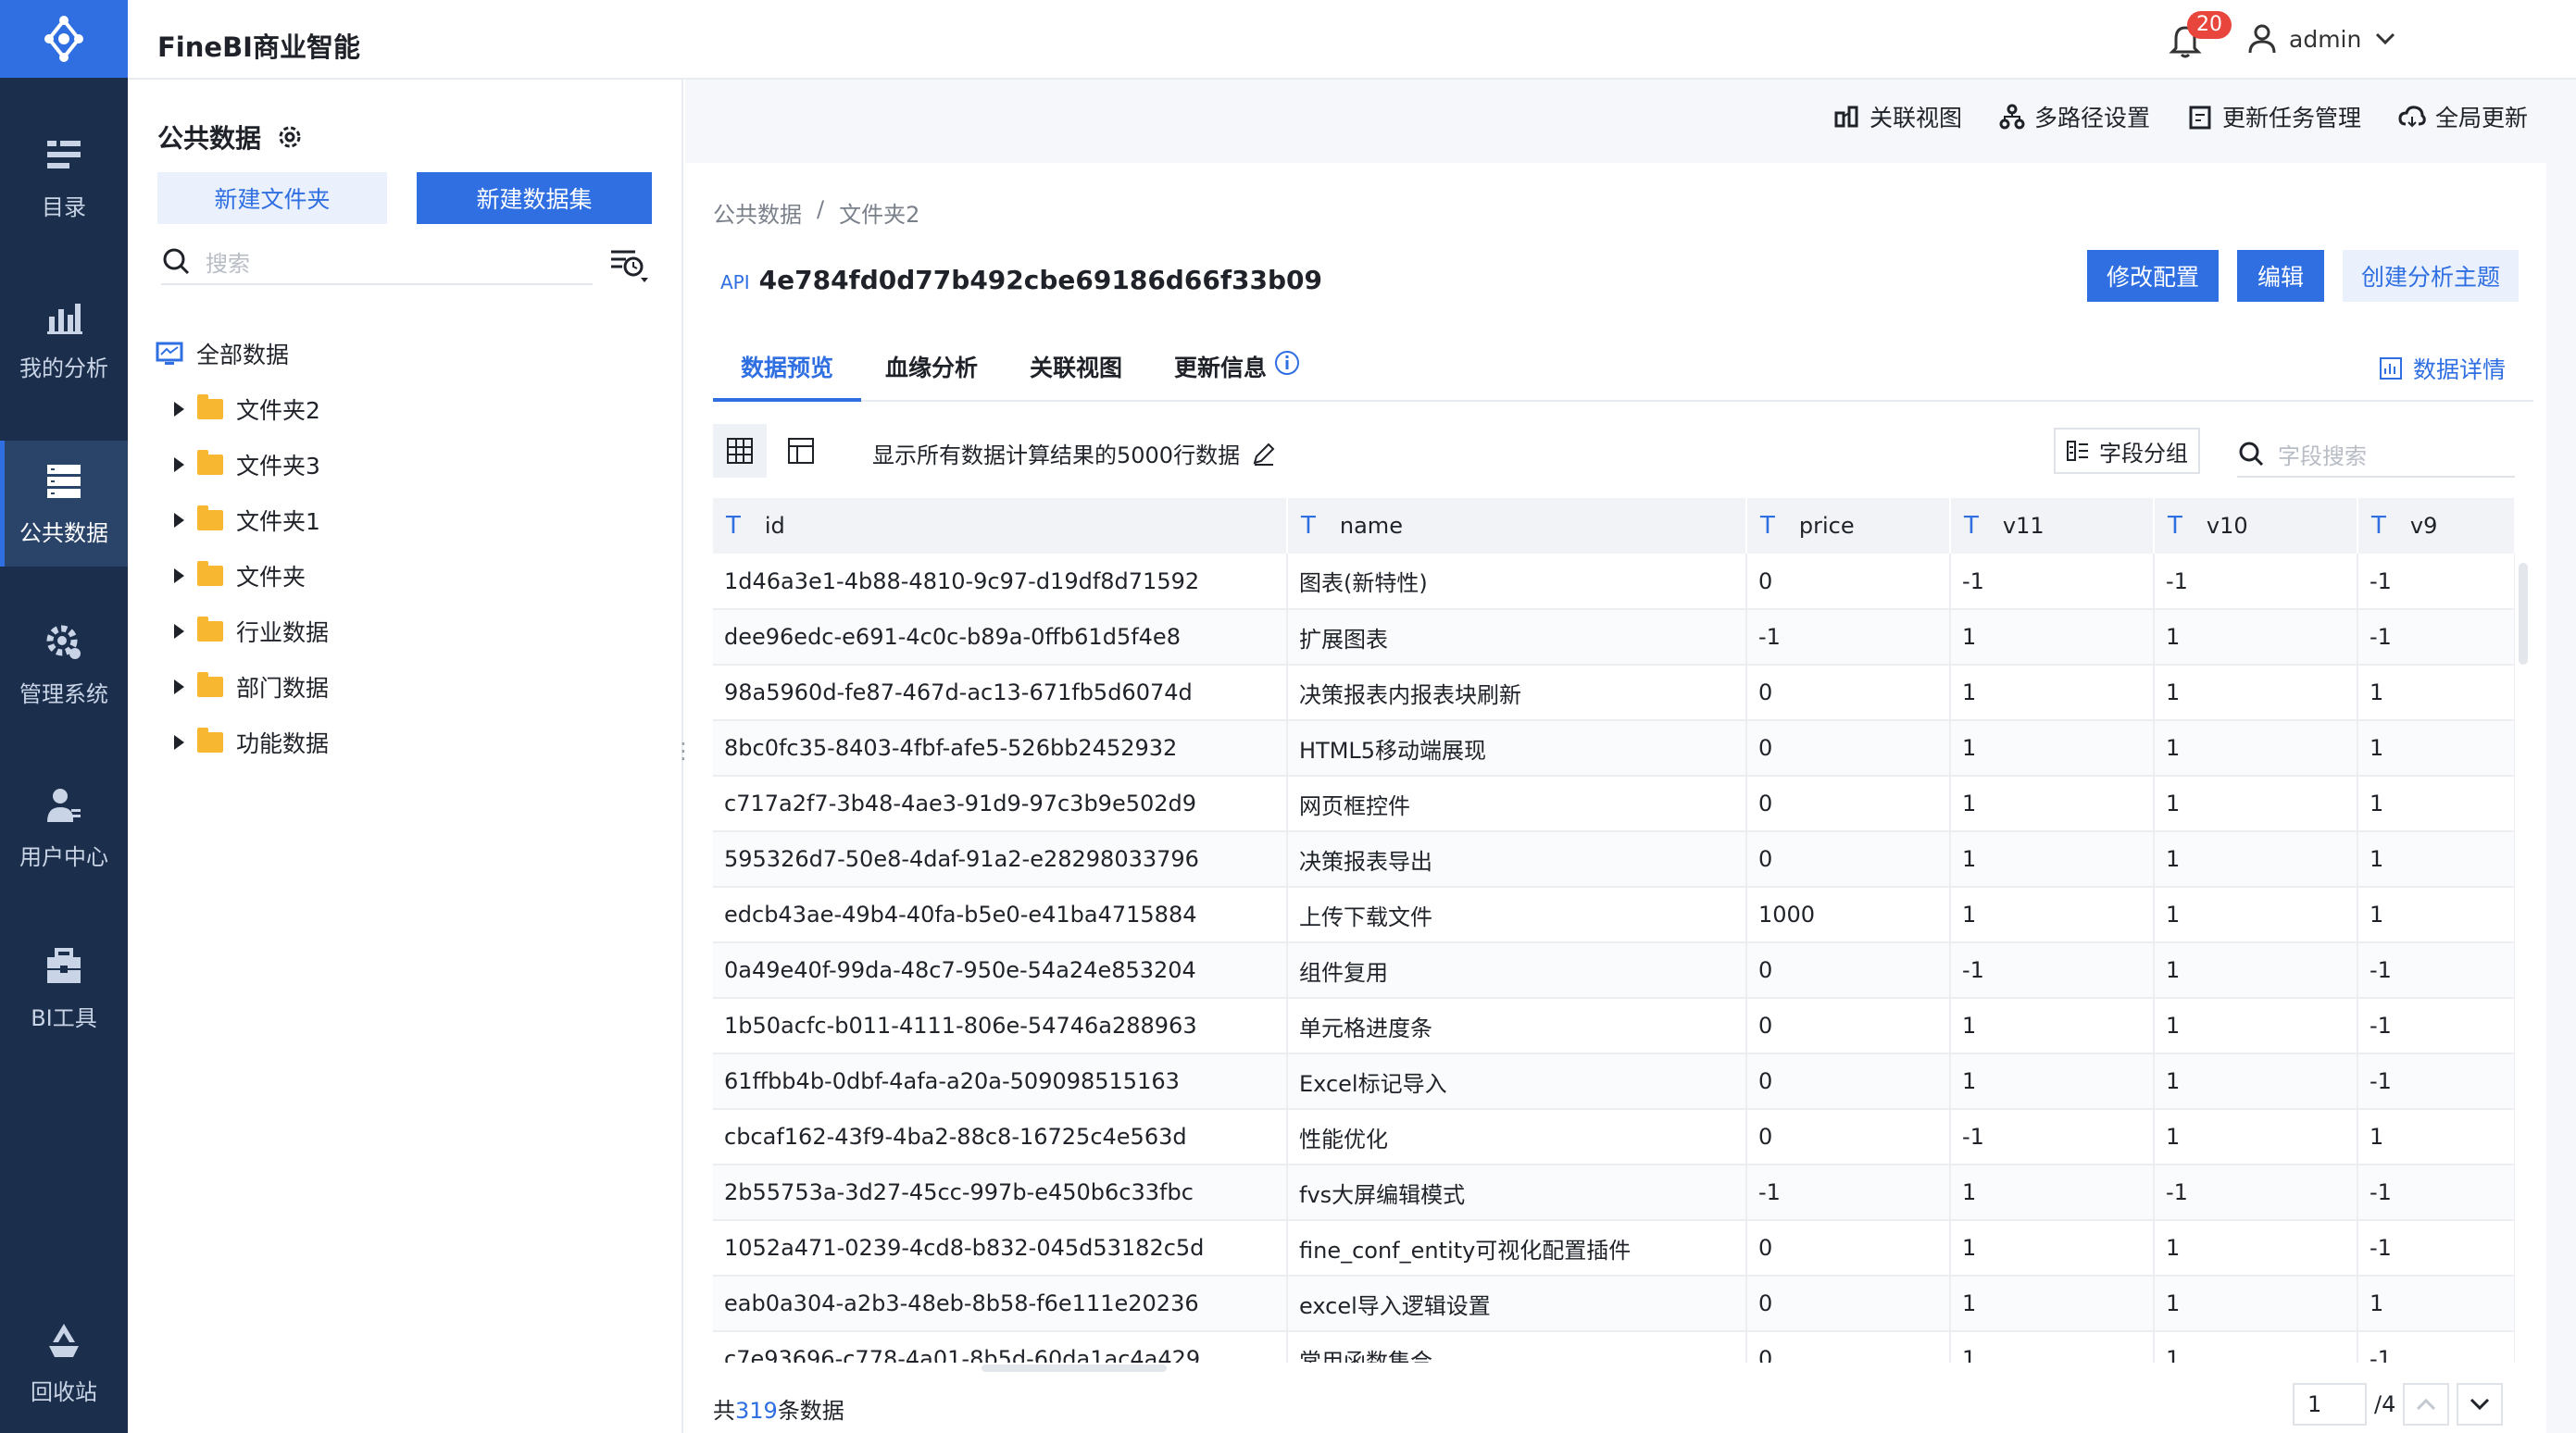 This screenshot has width=2576, height=1433. I want to click on column-header-label: v10, so click(2227, 526).